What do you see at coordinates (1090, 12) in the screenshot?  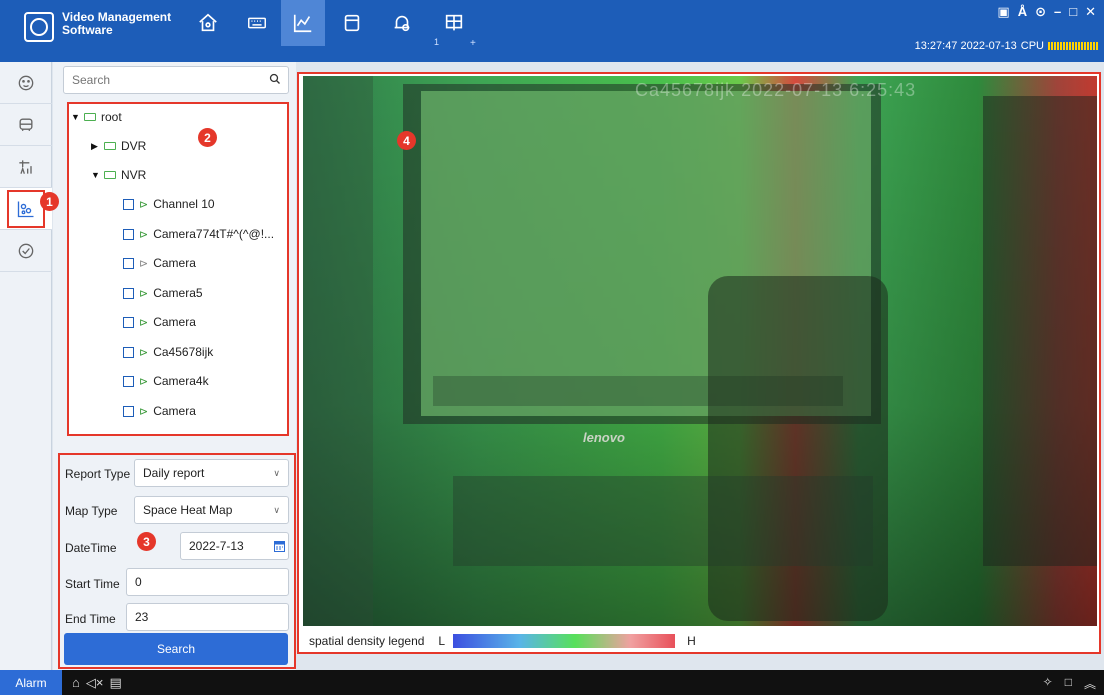 I see `close-button: ✕` at bounding box center [1090, 12].